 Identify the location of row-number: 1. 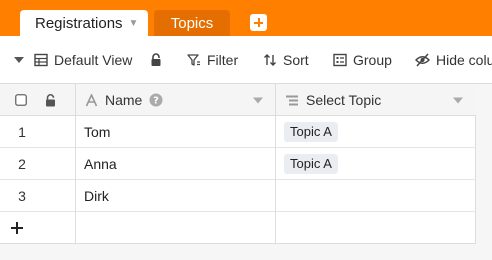
(22, 132).